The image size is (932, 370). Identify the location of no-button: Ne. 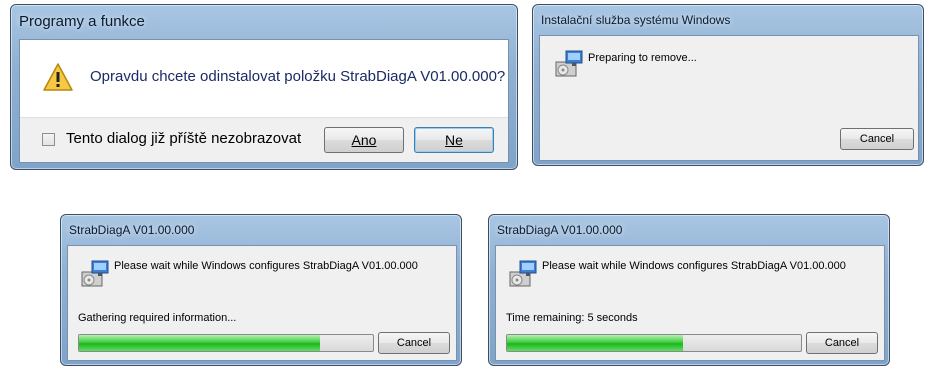
(454, 140).